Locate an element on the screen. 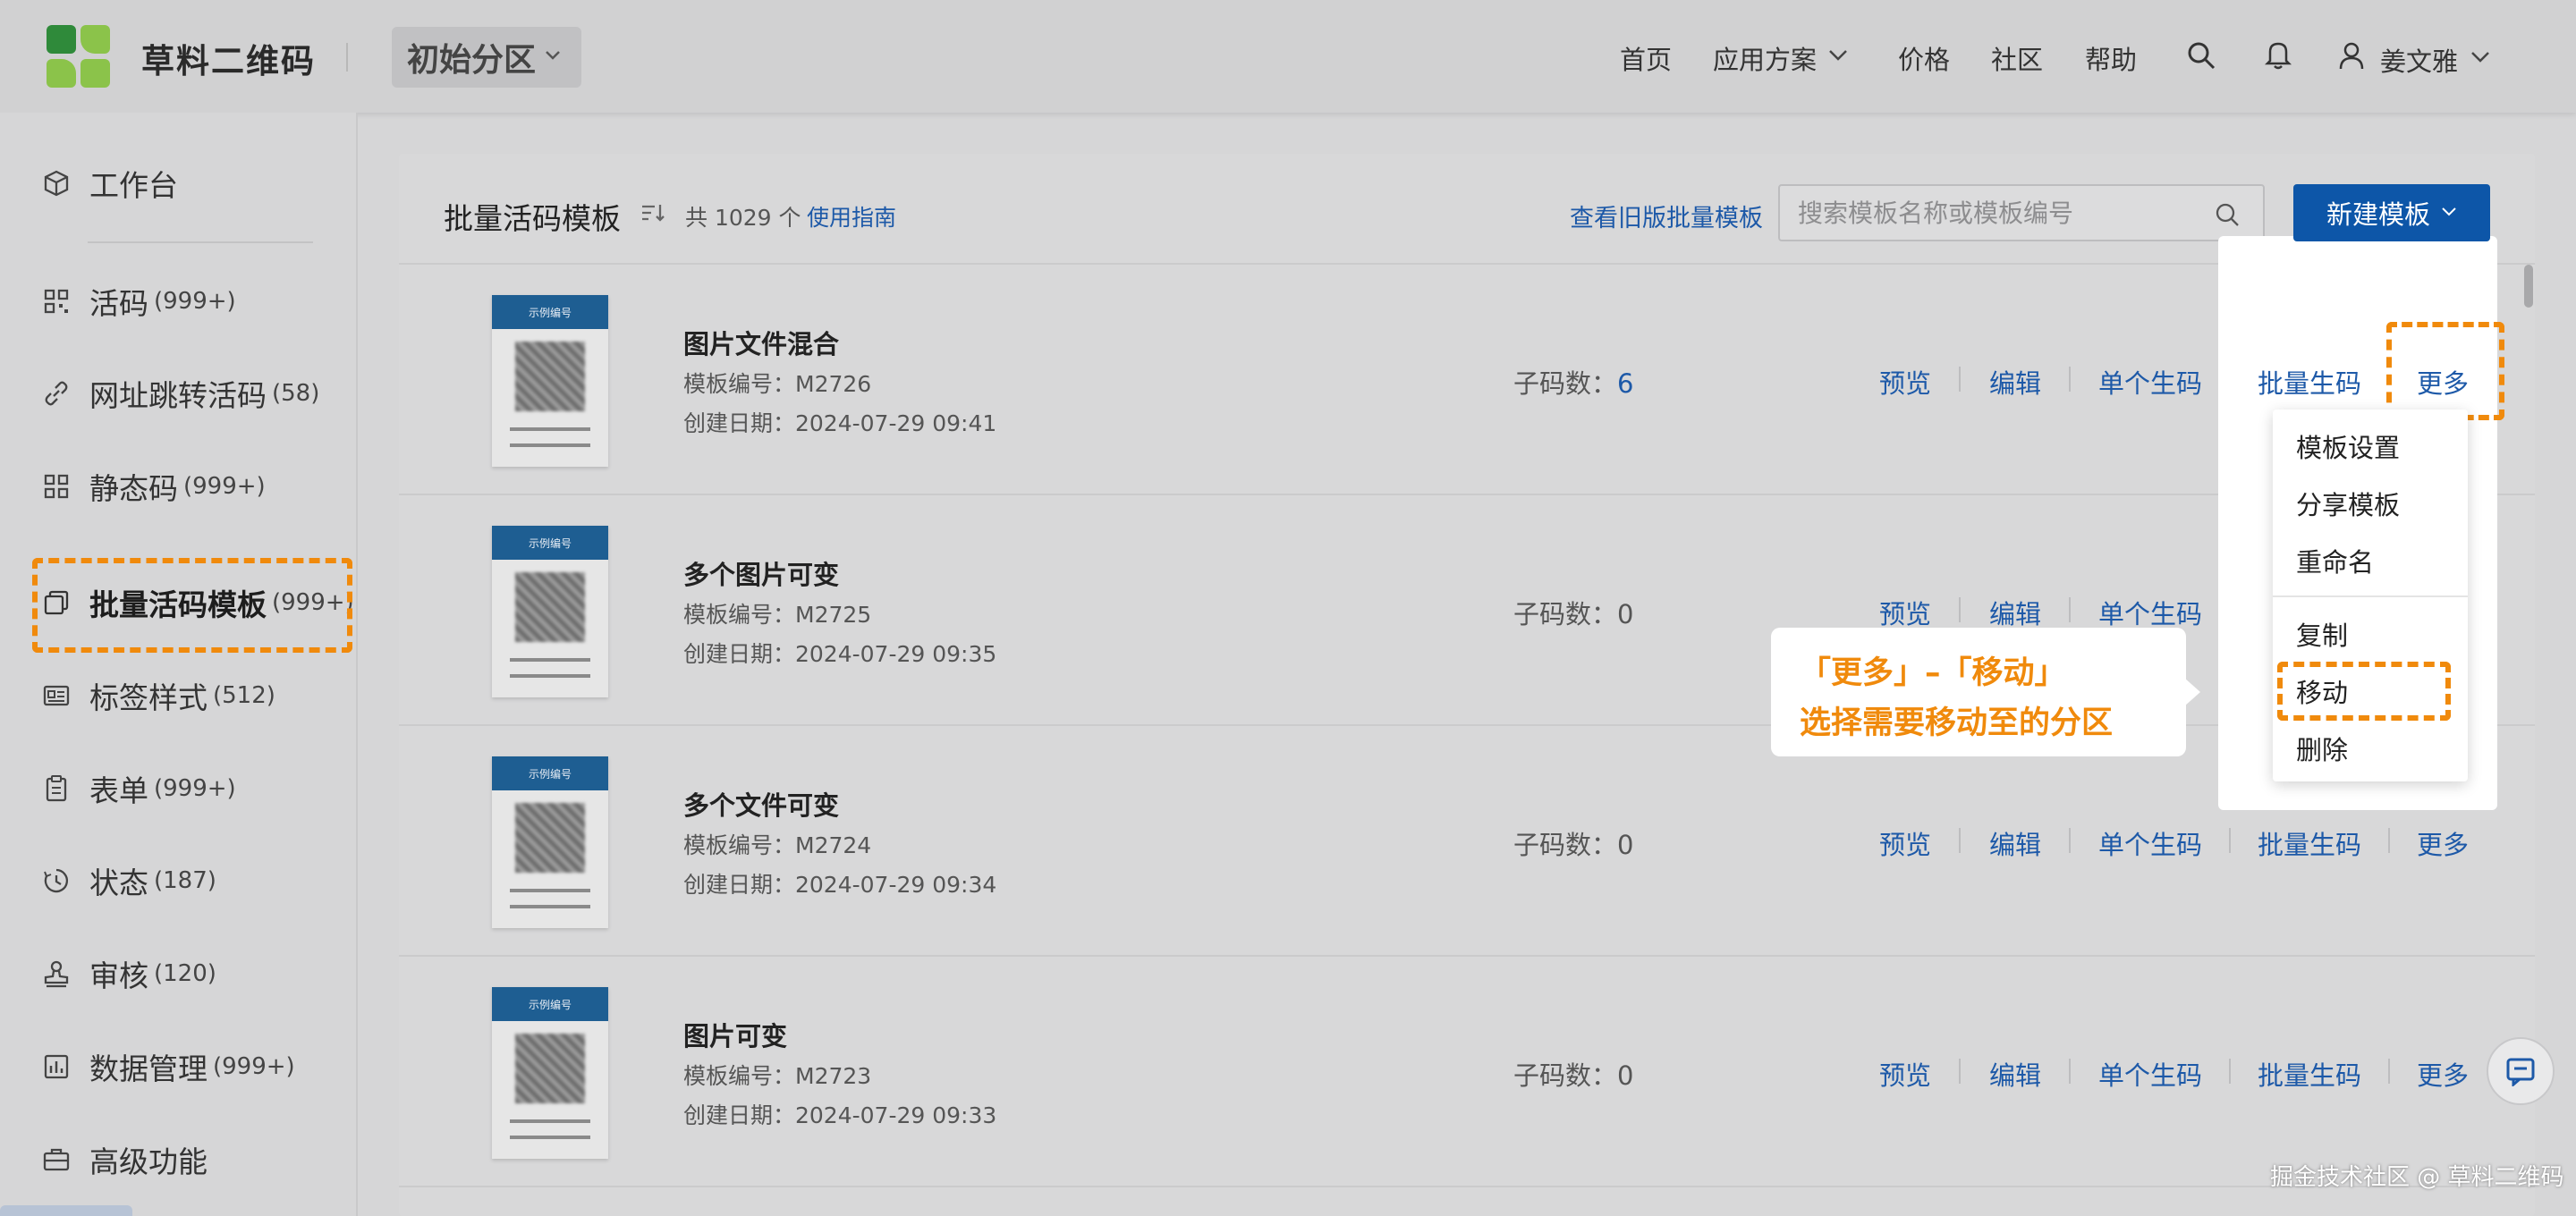 The width and height of the screenshot is (2576, 1216). menu-item-copy: 复制 is located at coordinates (2322, 634).